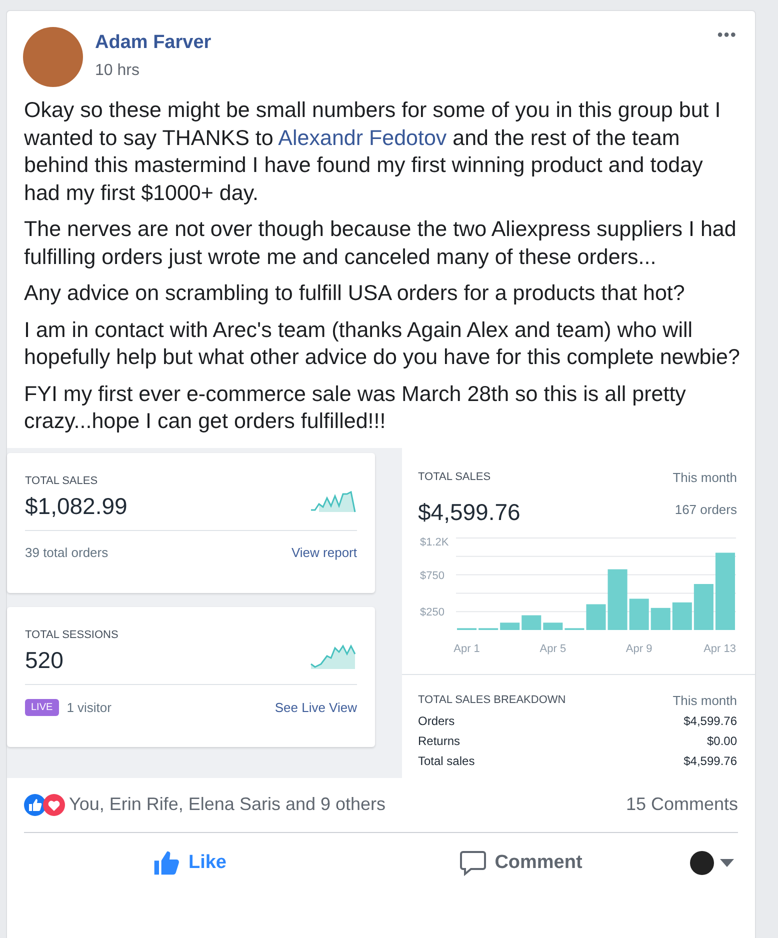  Describe the element at coordinates (76, 506) in the screenshot. I see `sales-amount: $1,082.99` at that location.